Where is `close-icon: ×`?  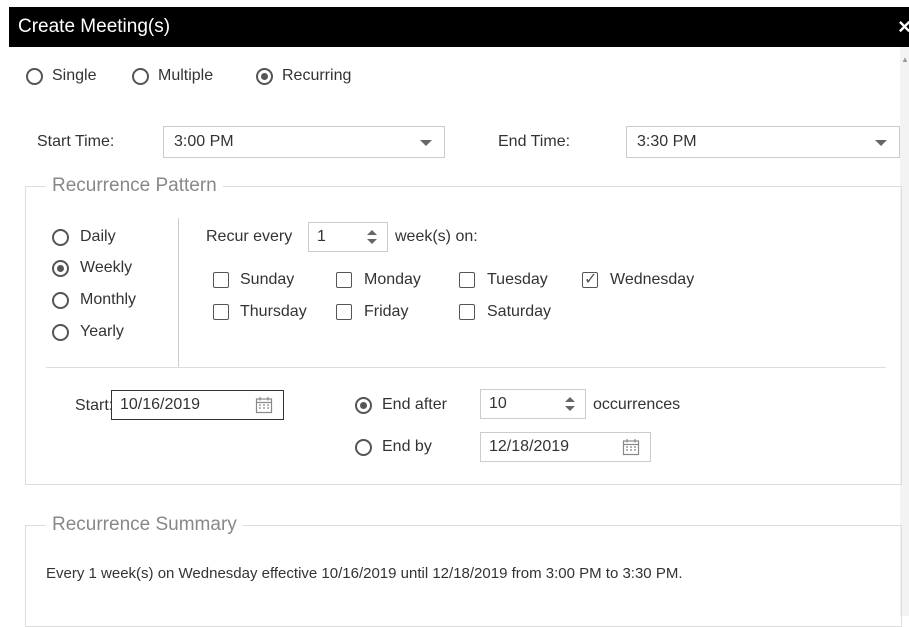
close-icon: × is located at coordinates (903, 27).